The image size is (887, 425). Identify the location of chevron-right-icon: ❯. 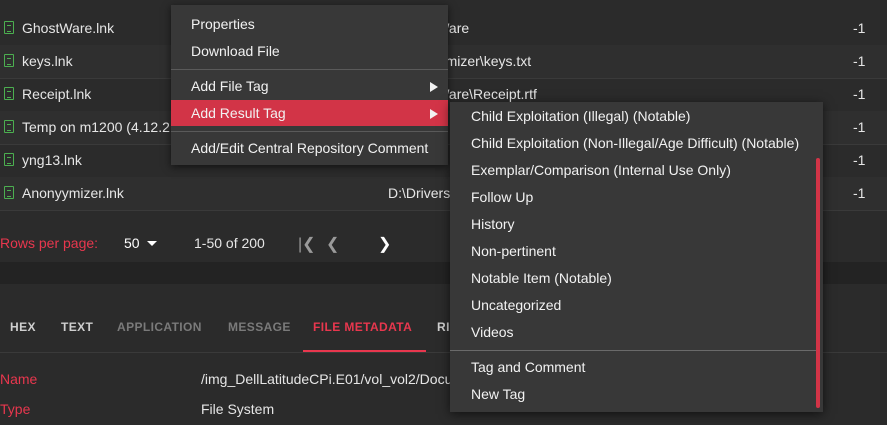
(384, 244).